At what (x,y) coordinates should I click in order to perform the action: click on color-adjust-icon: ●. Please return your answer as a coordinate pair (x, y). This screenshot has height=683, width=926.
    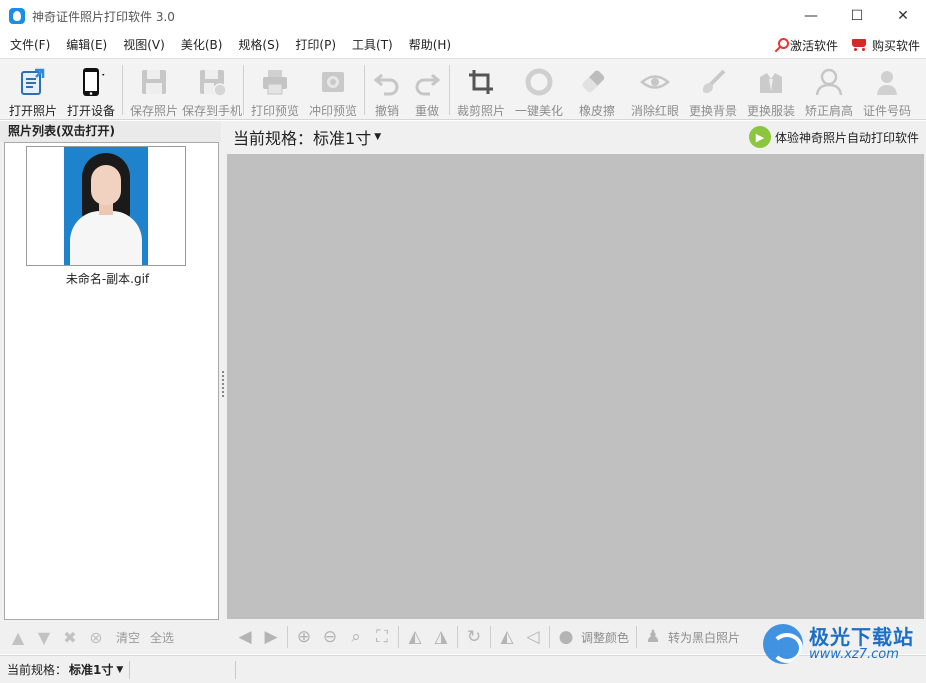
    Looking at the image, I should click on (566, 637).